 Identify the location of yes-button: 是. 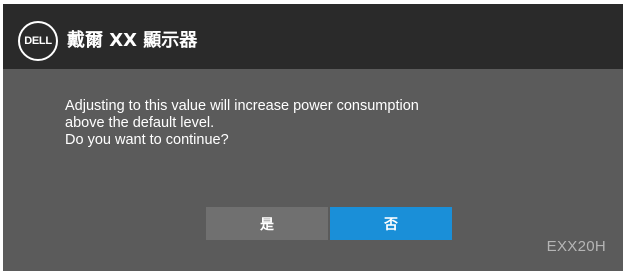
(267, 223).